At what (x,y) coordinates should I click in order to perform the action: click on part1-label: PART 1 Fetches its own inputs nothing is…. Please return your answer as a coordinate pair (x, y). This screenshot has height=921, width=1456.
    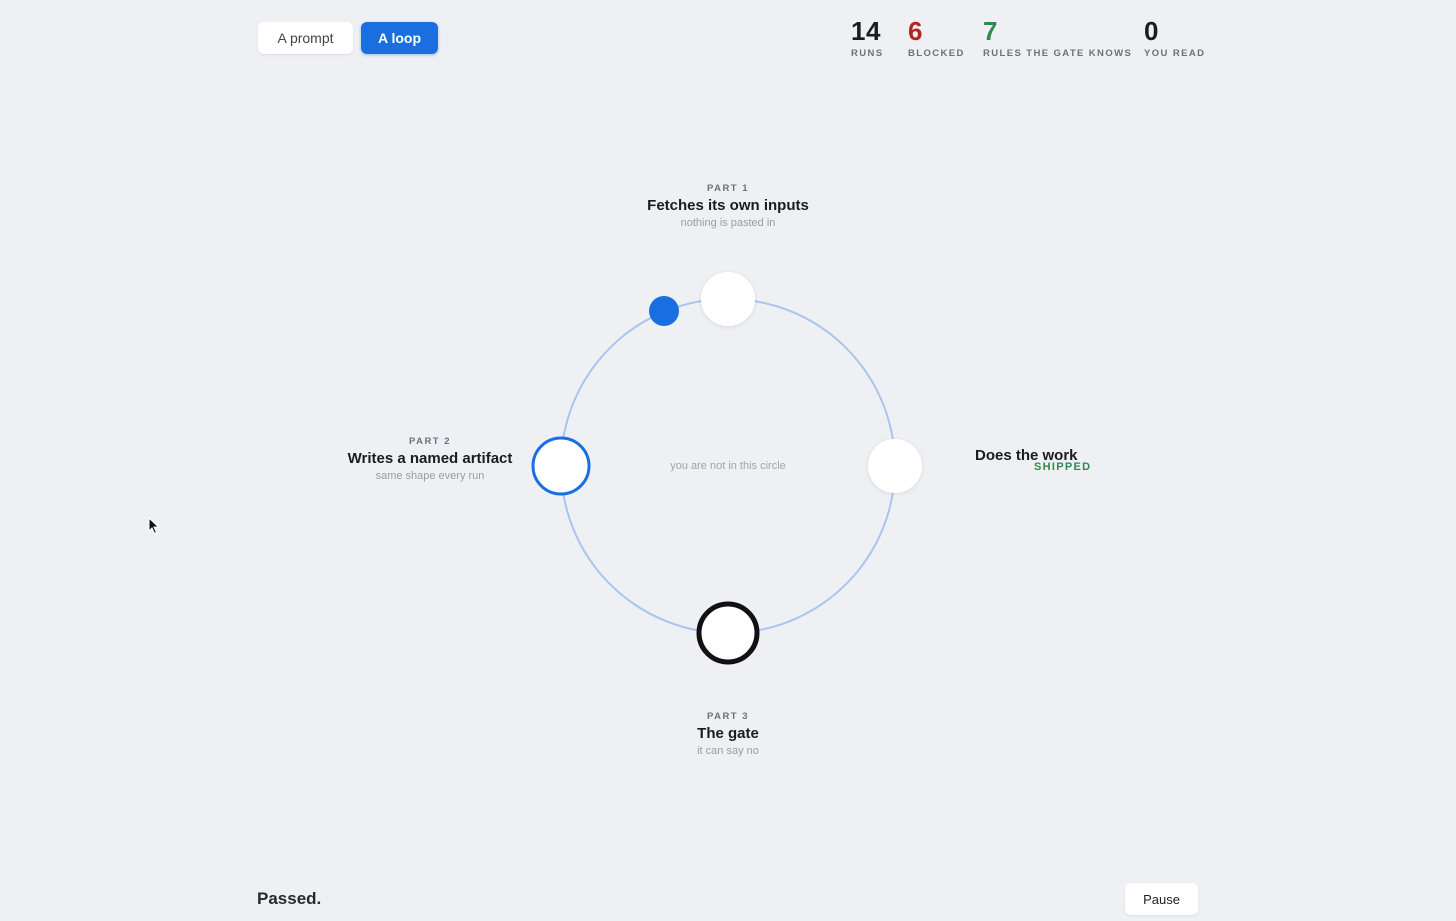
    Looking at the image, I should click on (728, 206).